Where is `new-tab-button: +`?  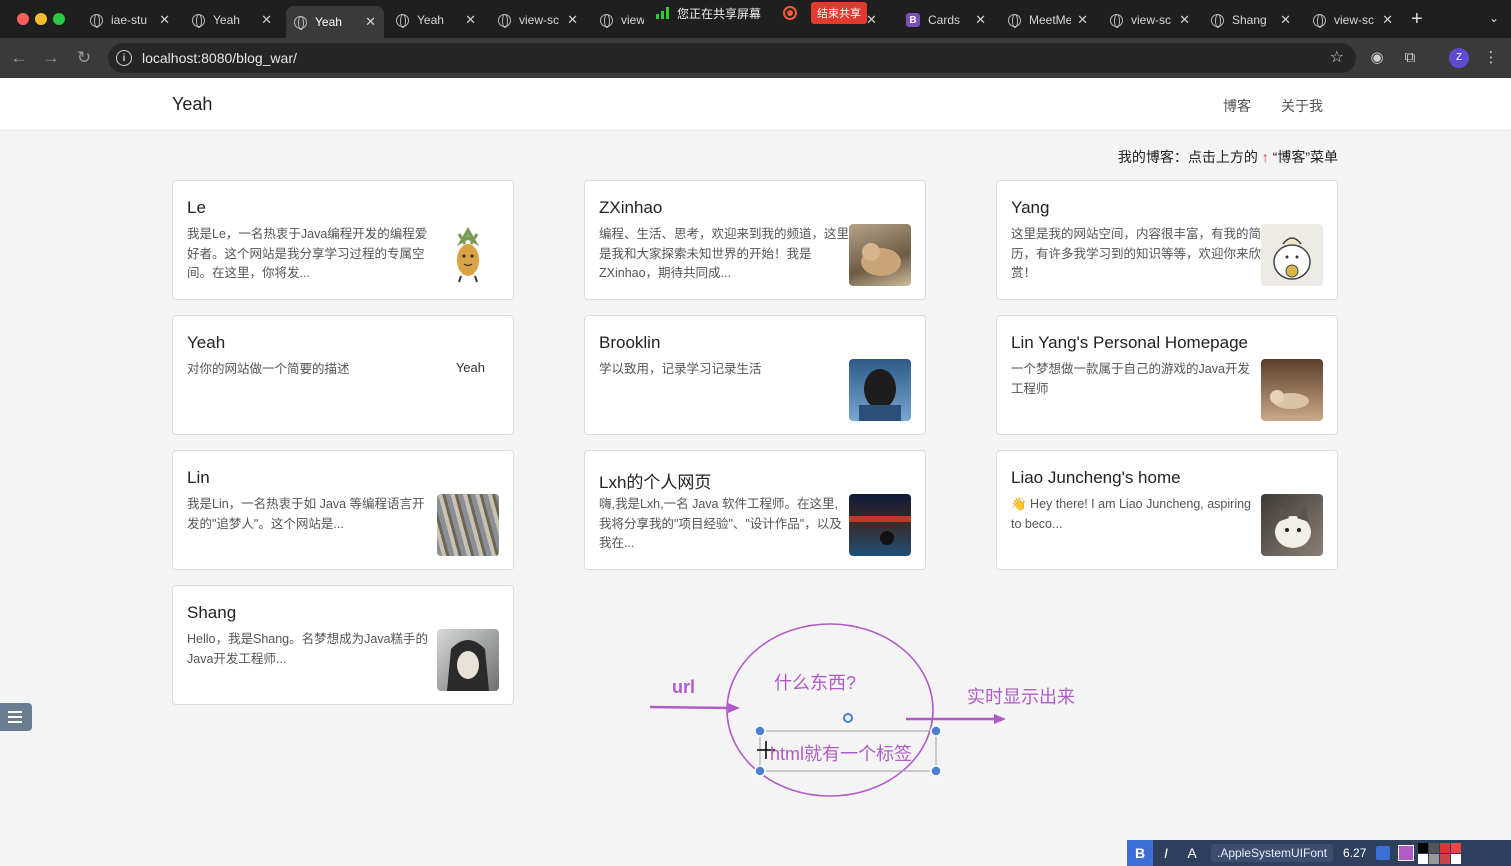 new-tab-button: + is located at coordinates (1417, 19).